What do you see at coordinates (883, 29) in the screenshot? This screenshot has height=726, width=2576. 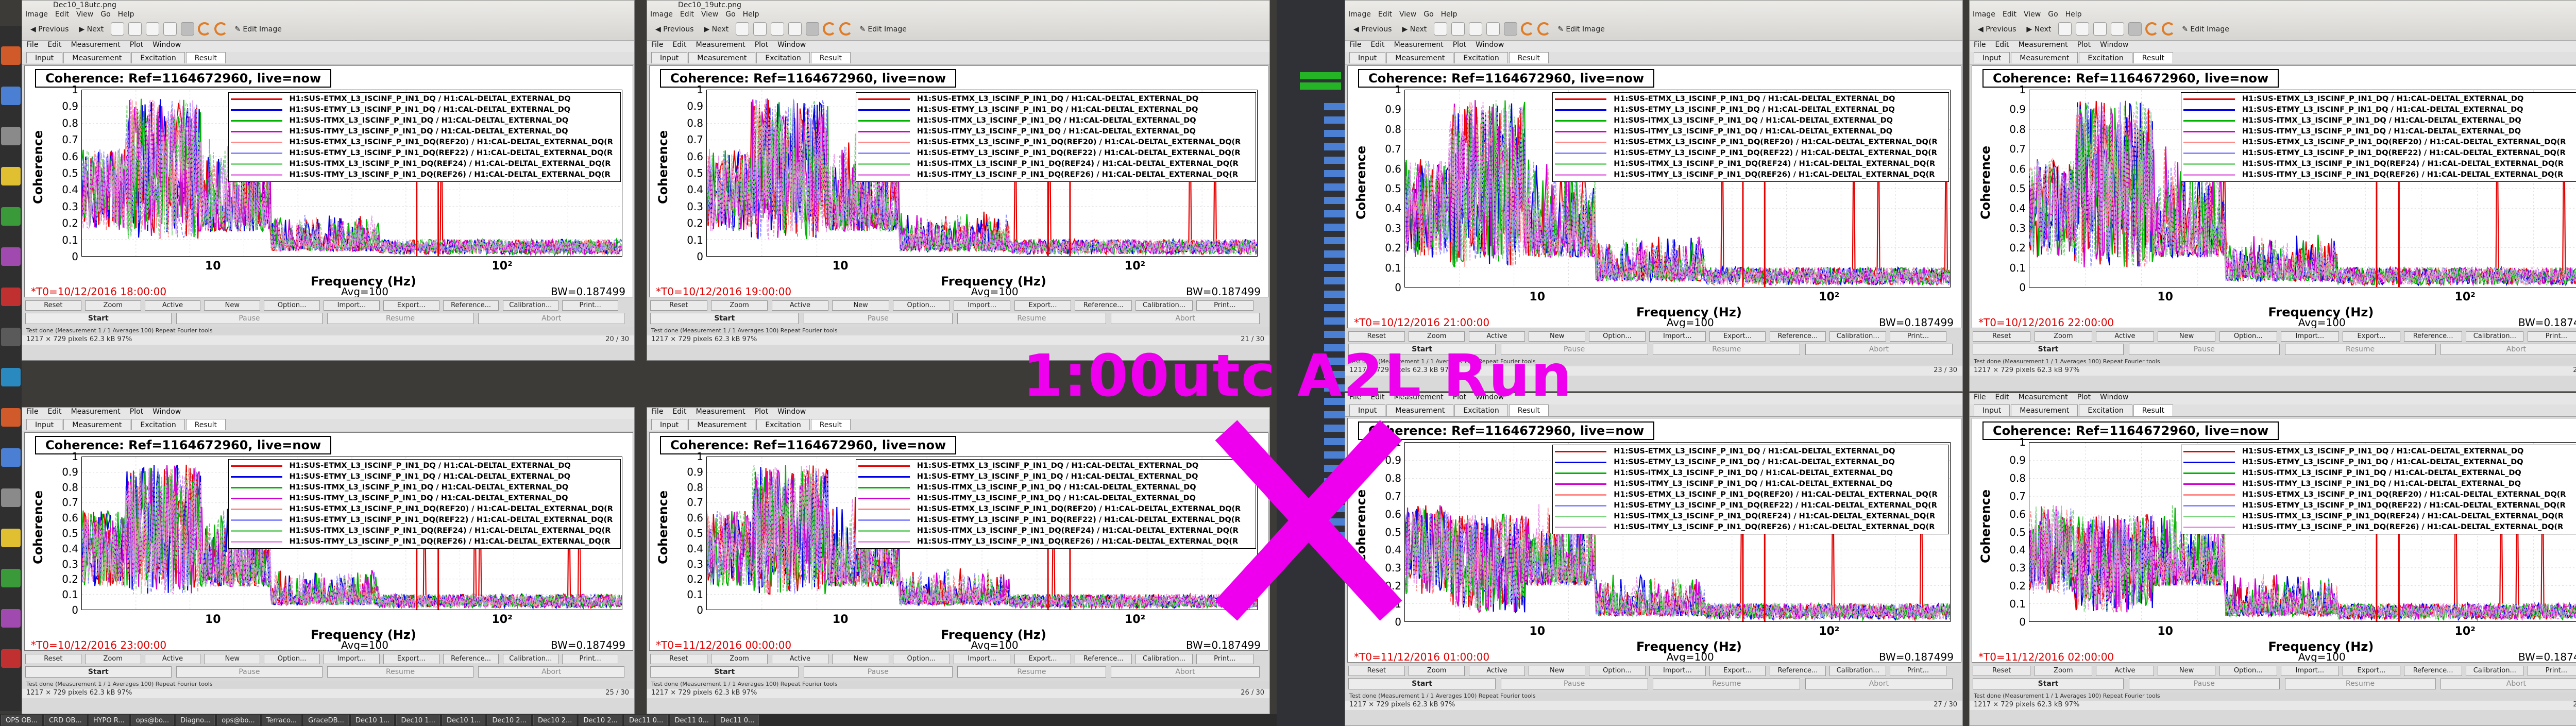 I see `edit-image-button: ✎ Edit Image` at bounding box center [883, 29].